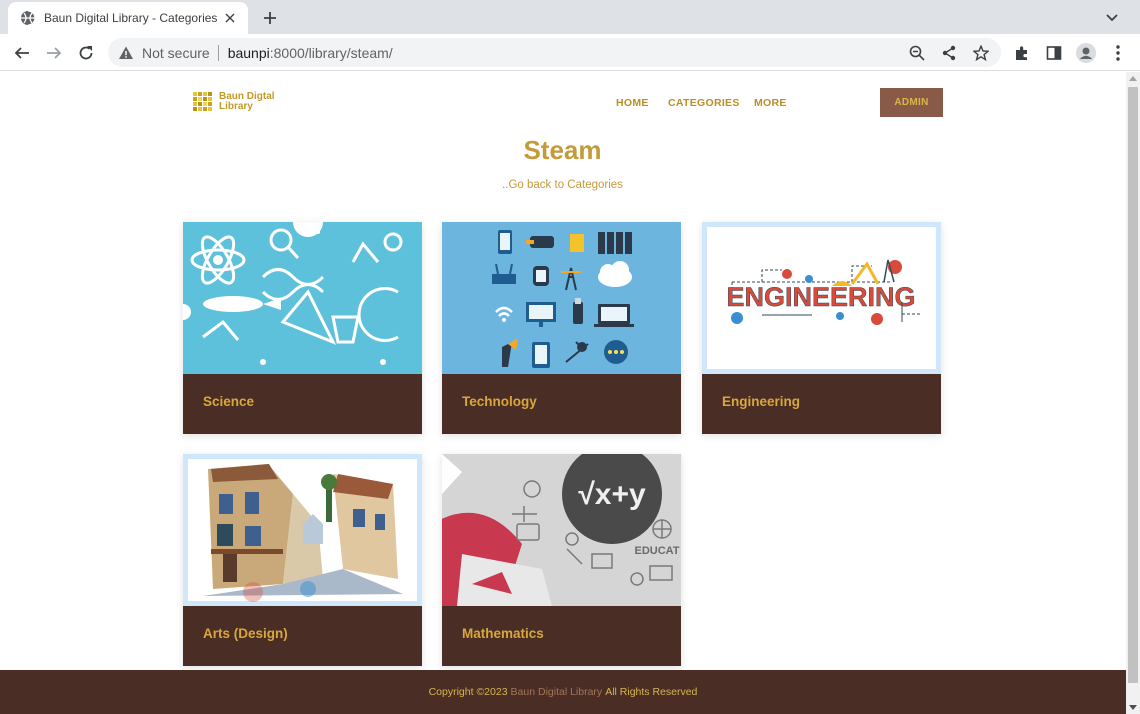 The width and height of the screenshot is (1140, 714). I want to click on category-label: Arts (Design), so click(245, 633).